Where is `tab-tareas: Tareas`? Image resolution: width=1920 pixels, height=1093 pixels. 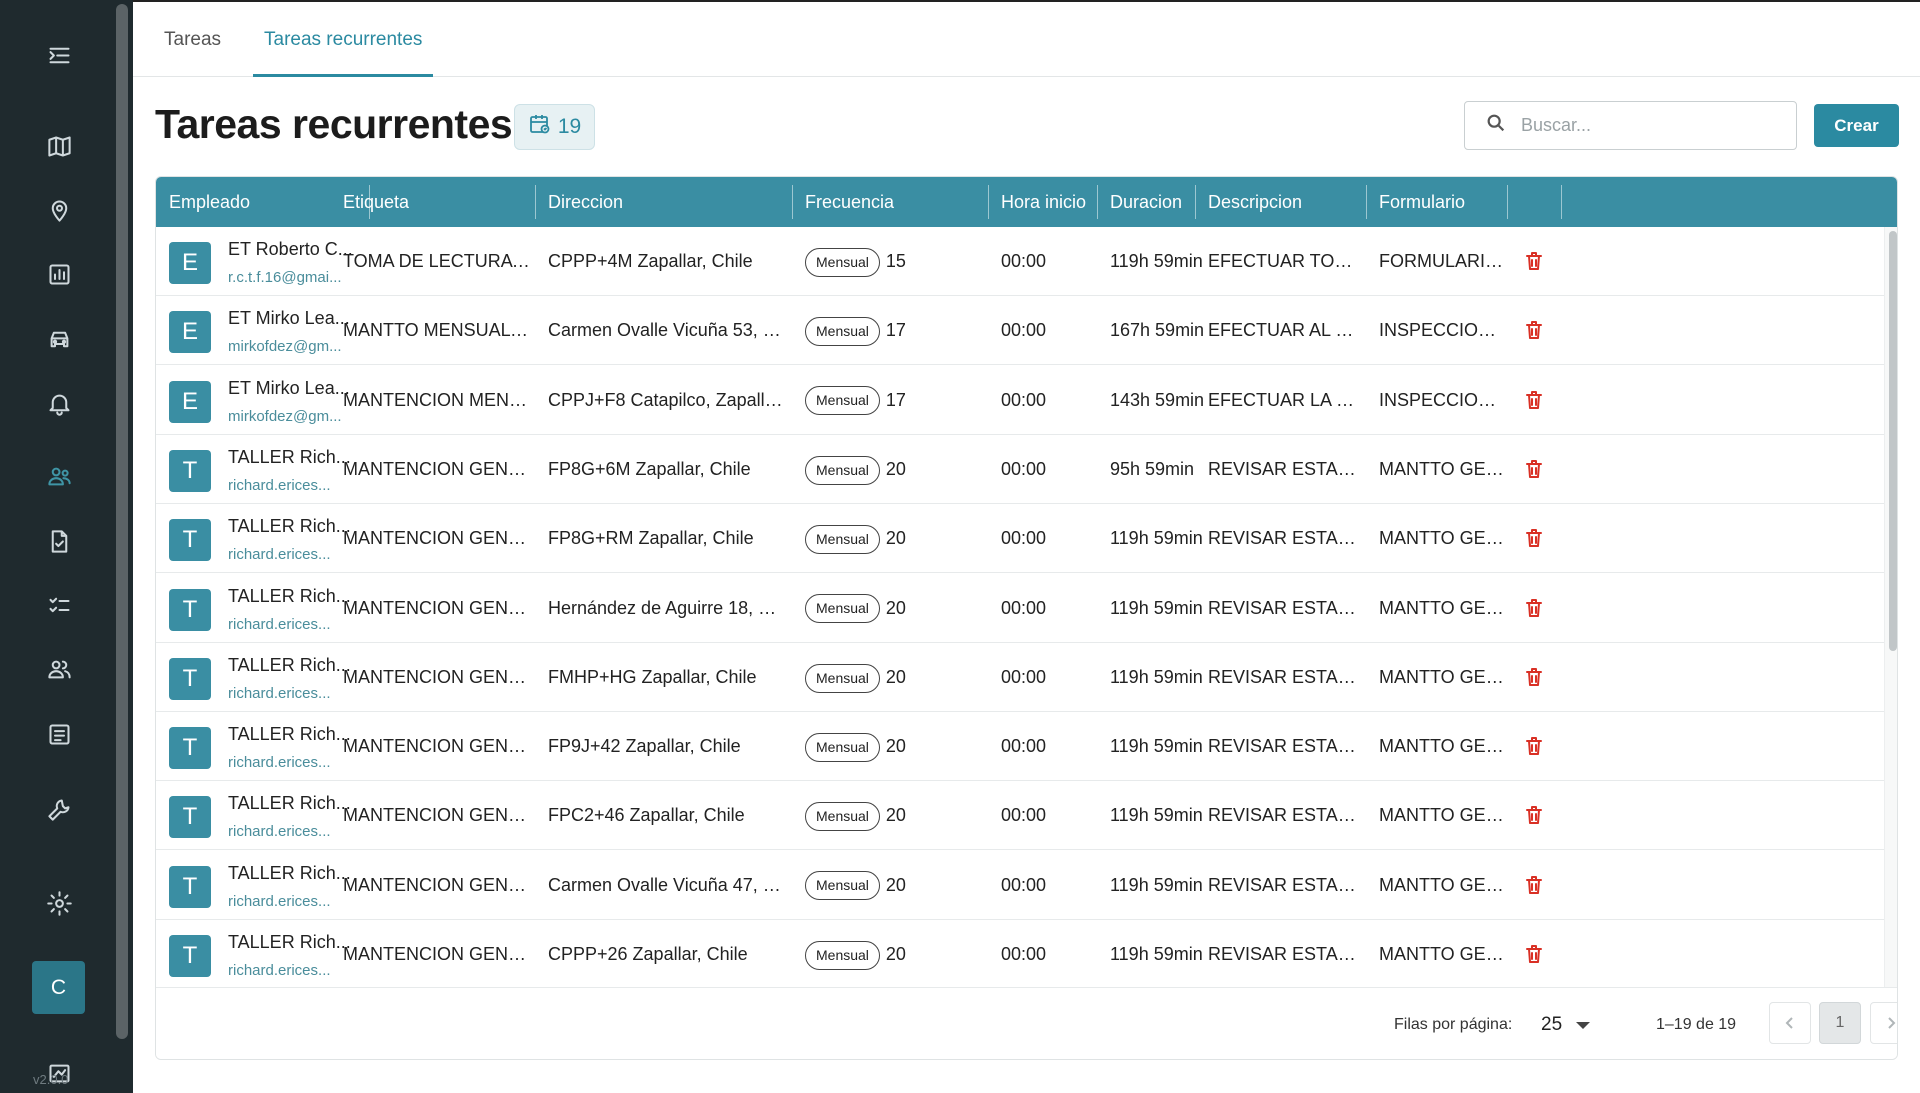 tab-tareas: Tareas is located at coordinates (192, 39).